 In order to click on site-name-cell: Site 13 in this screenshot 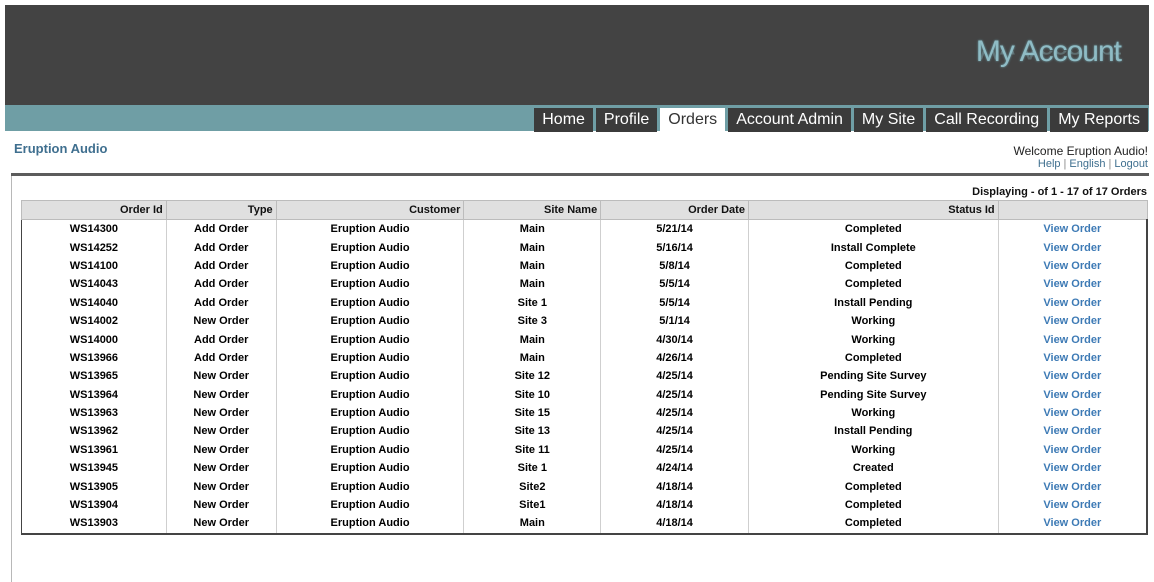, I will do `click(532, 431)`.